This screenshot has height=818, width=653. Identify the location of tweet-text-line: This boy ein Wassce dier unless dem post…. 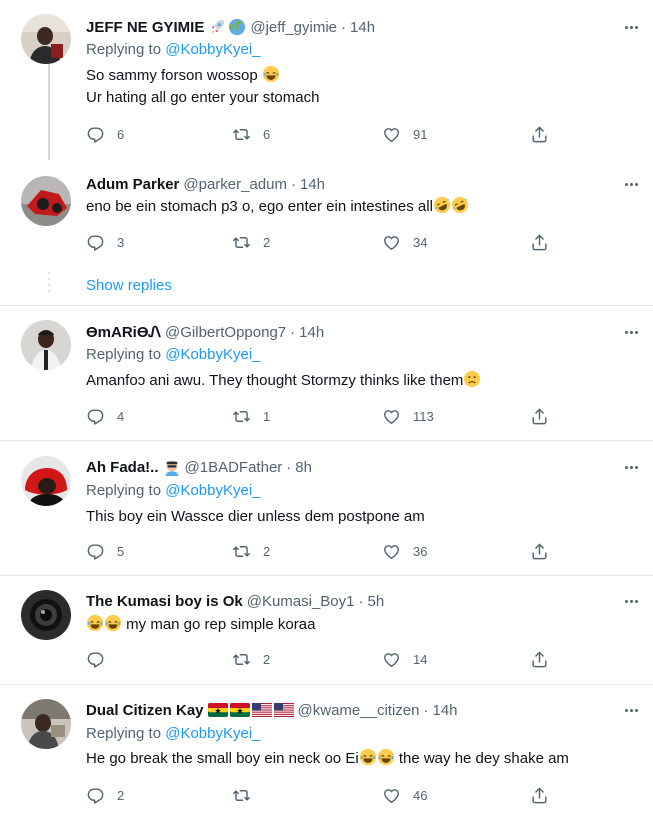
(255, 516).